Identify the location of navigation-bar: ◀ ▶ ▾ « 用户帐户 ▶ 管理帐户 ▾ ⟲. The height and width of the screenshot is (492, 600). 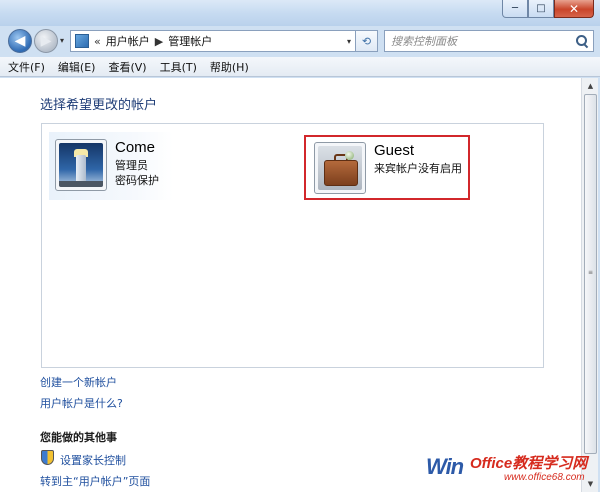
(300, 41).